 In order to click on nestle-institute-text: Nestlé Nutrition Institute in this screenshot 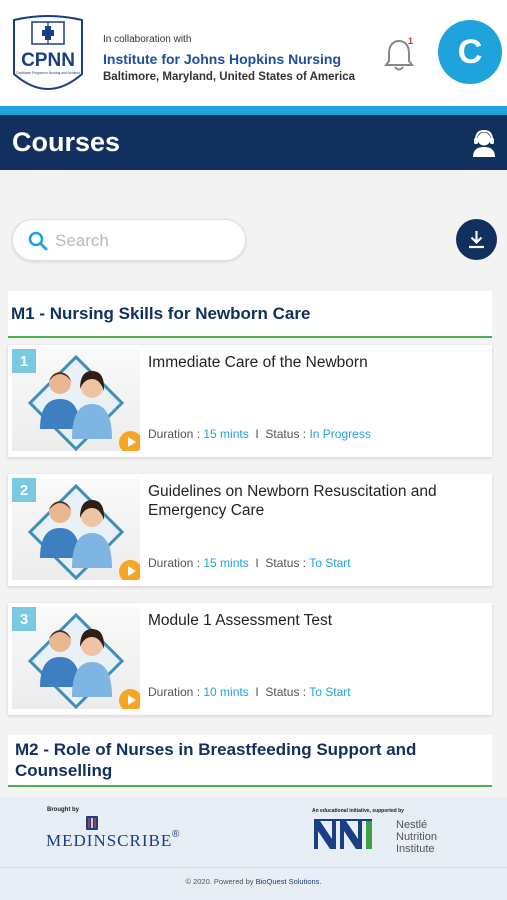, I will do `click(416, 837)`.